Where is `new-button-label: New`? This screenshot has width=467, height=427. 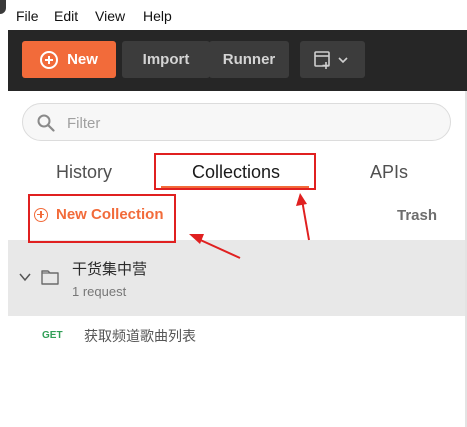 new-button-label: New is located at coordinates (82, 59).